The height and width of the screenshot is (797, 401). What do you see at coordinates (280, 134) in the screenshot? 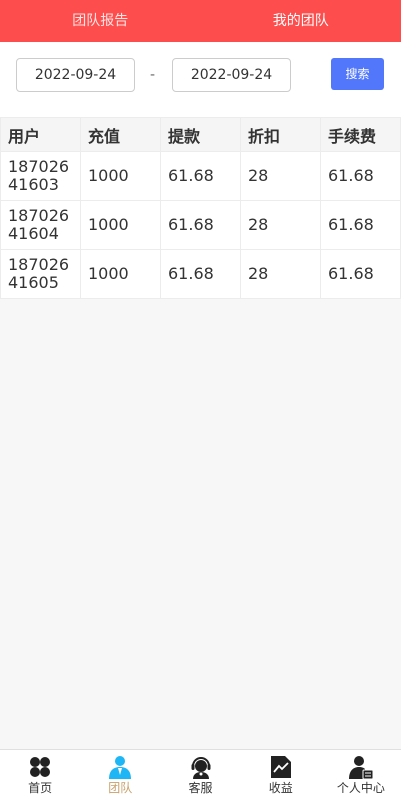
I see `column-header-discount: 折扣` at bounding box center [280, 134].